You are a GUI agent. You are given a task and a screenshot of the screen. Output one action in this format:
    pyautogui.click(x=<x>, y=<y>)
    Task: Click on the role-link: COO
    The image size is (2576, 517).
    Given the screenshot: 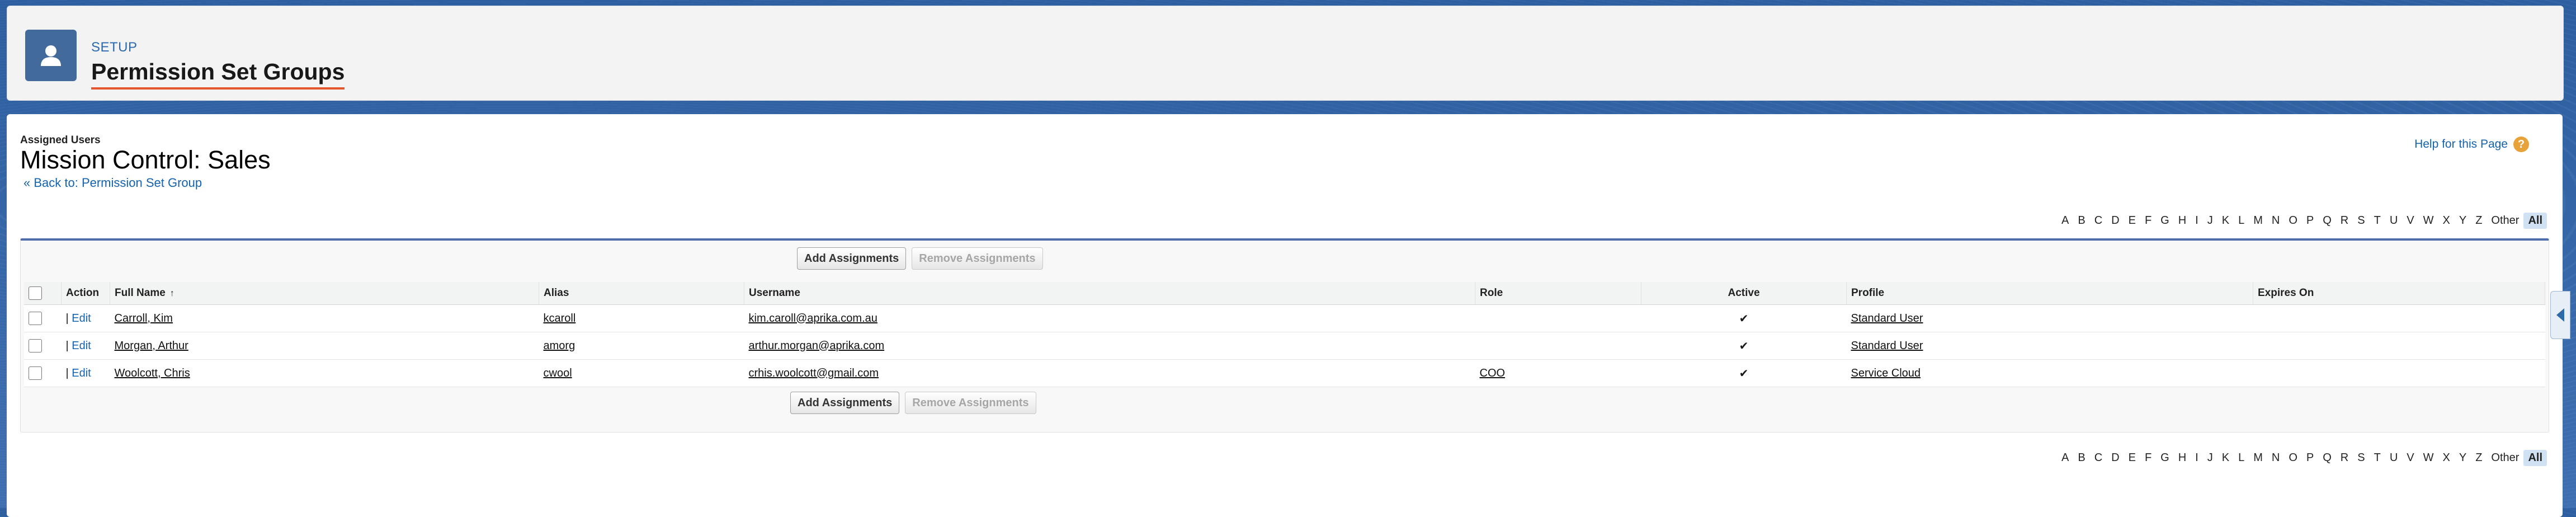 What is the action you would take?
    pyautogui.click(x=1493, y=373)
    